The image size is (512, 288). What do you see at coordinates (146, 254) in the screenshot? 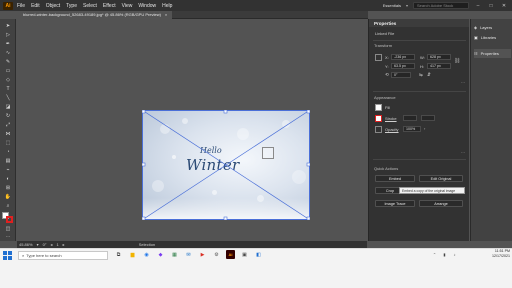
I see `chrome-icon: ◉` at bounding box center [146, 254].